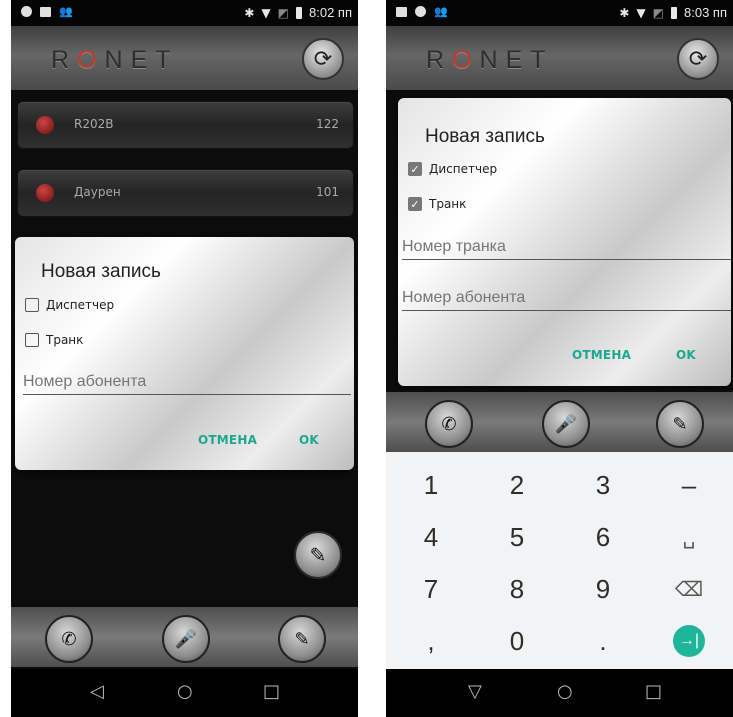  What do you see at coordinates (603, 641) in the screenshot?
I see `key-period: .` at bounding box center [603, 641].